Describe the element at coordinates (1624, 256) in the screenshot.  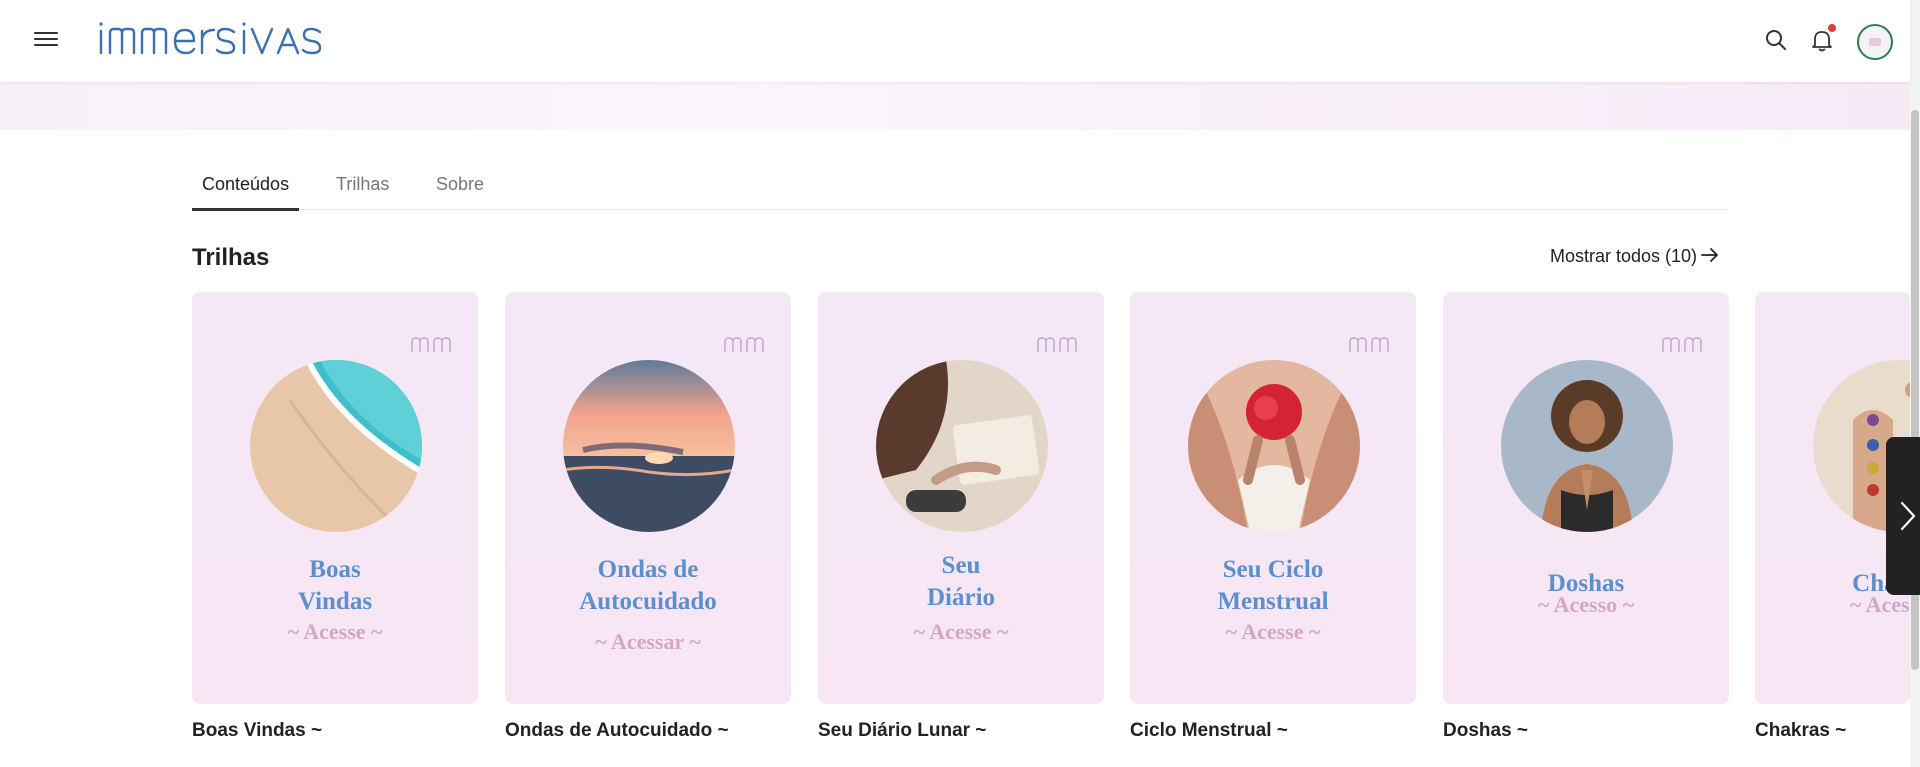
I see `show-all-label: Mostrar todos (10)` at that location.